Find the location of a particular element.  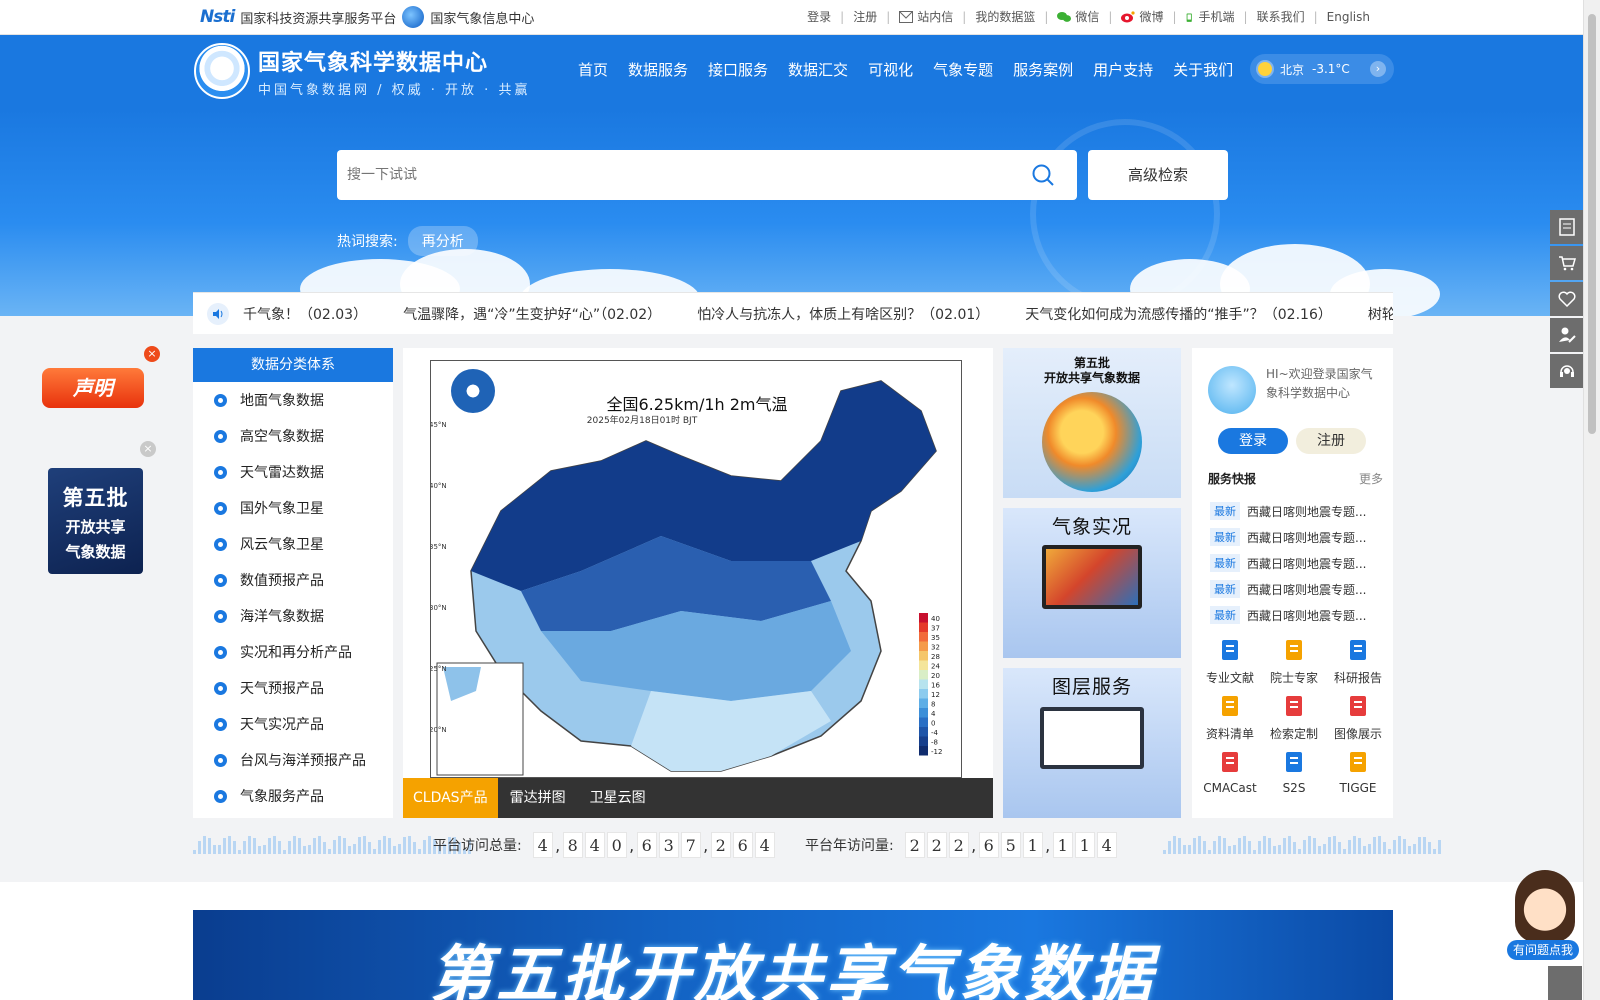

monitor-icon is located at coordinates (1092, 738).